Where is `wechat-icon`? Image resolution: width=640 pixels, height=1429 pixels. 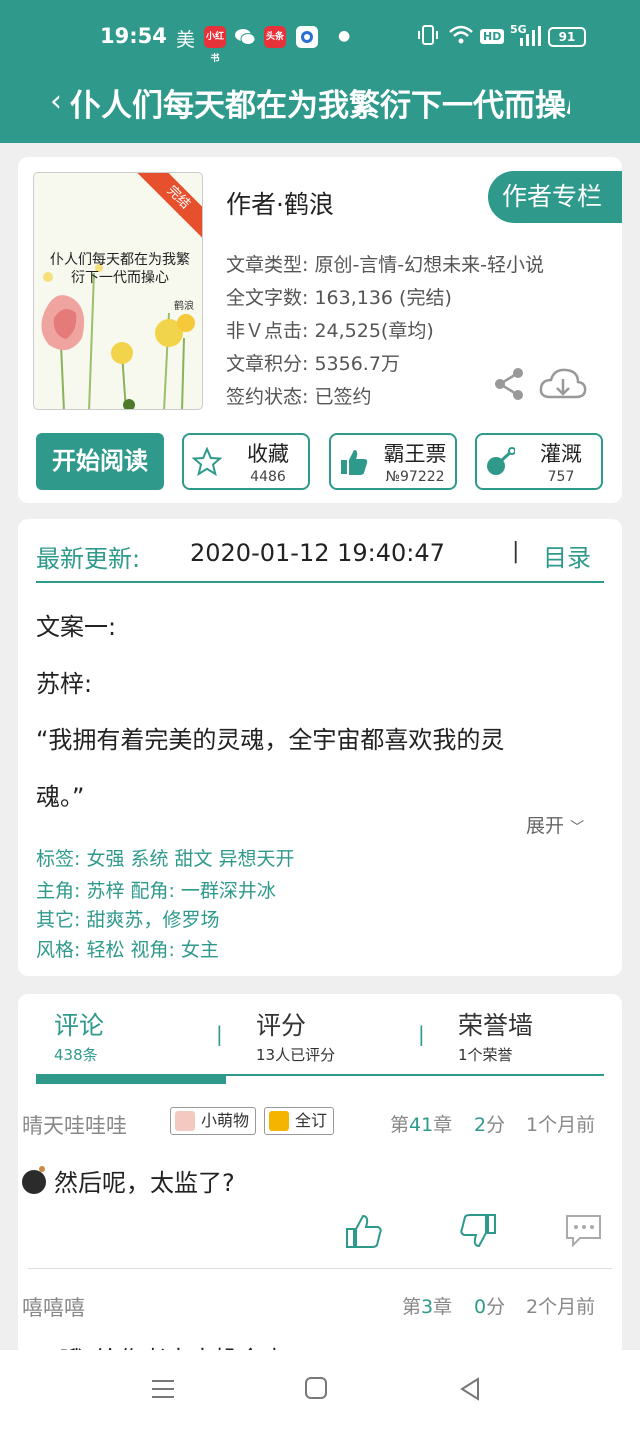
wechat-icon is located at coordinates (245, 37).